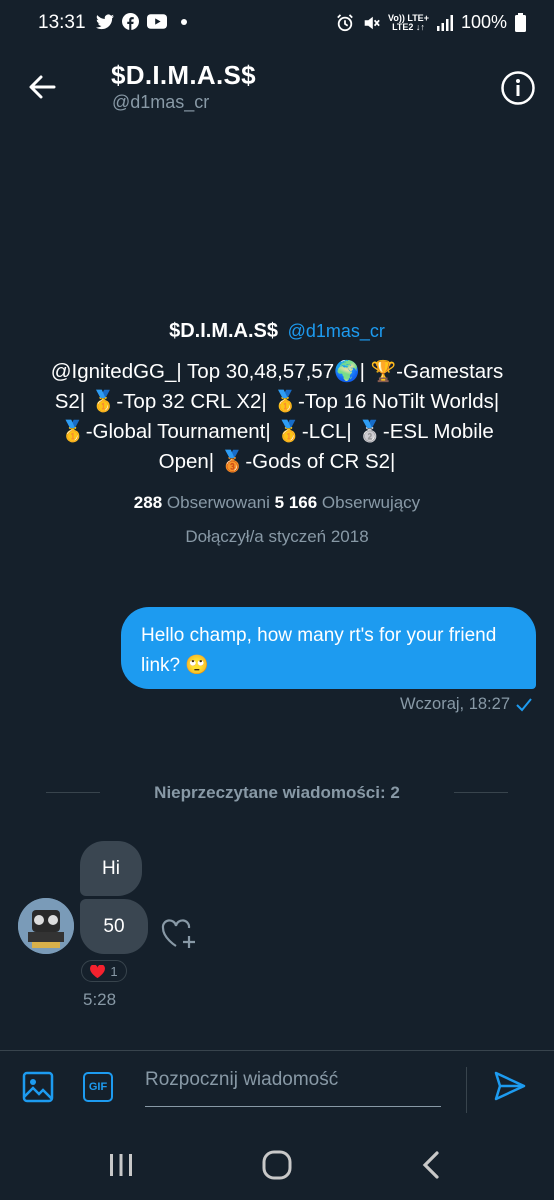 Image resolution: width=554 pixels, height=1200 pixels. Describe the element at coordinates (277, 23) in the screenshot. I see `status-bar: 13:31 Vo)) LTE+ LTE2 ↓↑ 100%` at that location.